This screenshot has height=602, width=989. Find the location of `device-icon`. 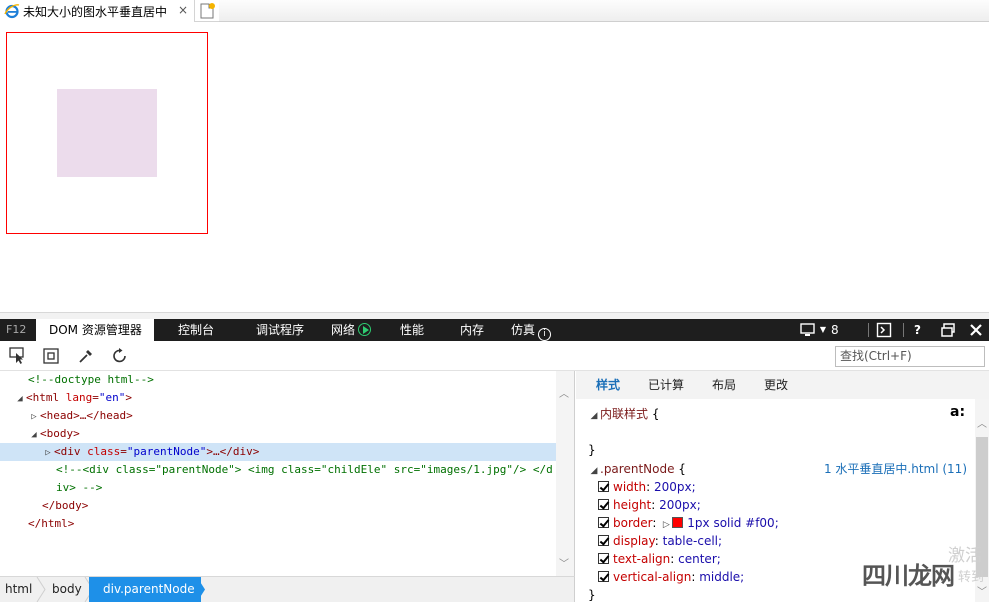

device-icon is located at coordinates (809, 330).